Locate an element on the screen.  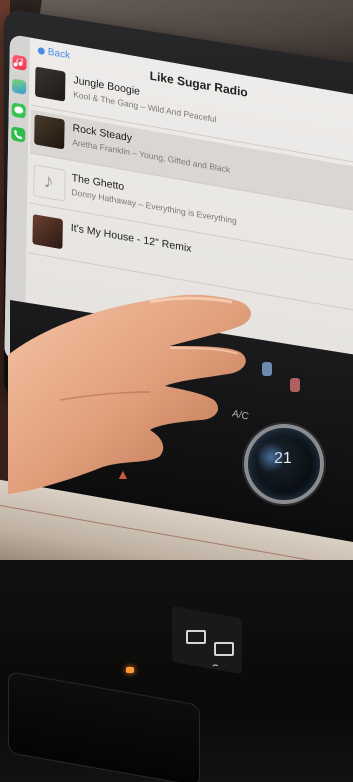
back-button: Back is located at coordinates (54, 53).